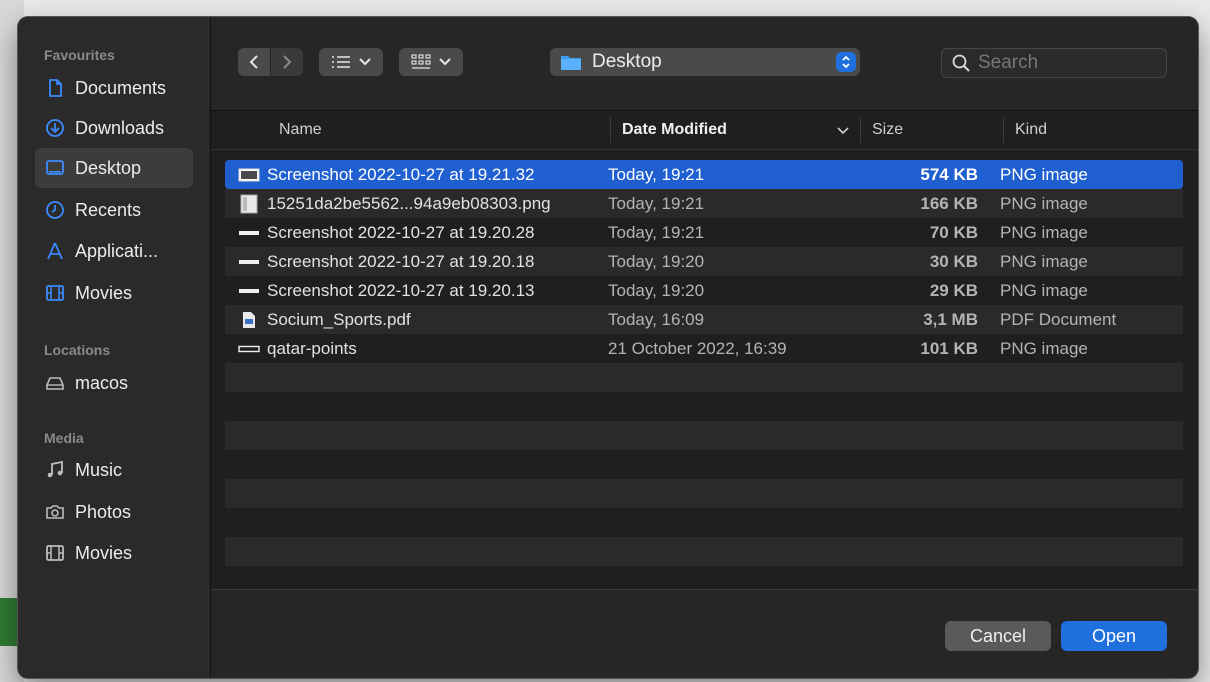  What do you see at coordinates (99, 469) in the screenshot?
I see `sidebar-item-label: Music` at bounding box center [99, 469].